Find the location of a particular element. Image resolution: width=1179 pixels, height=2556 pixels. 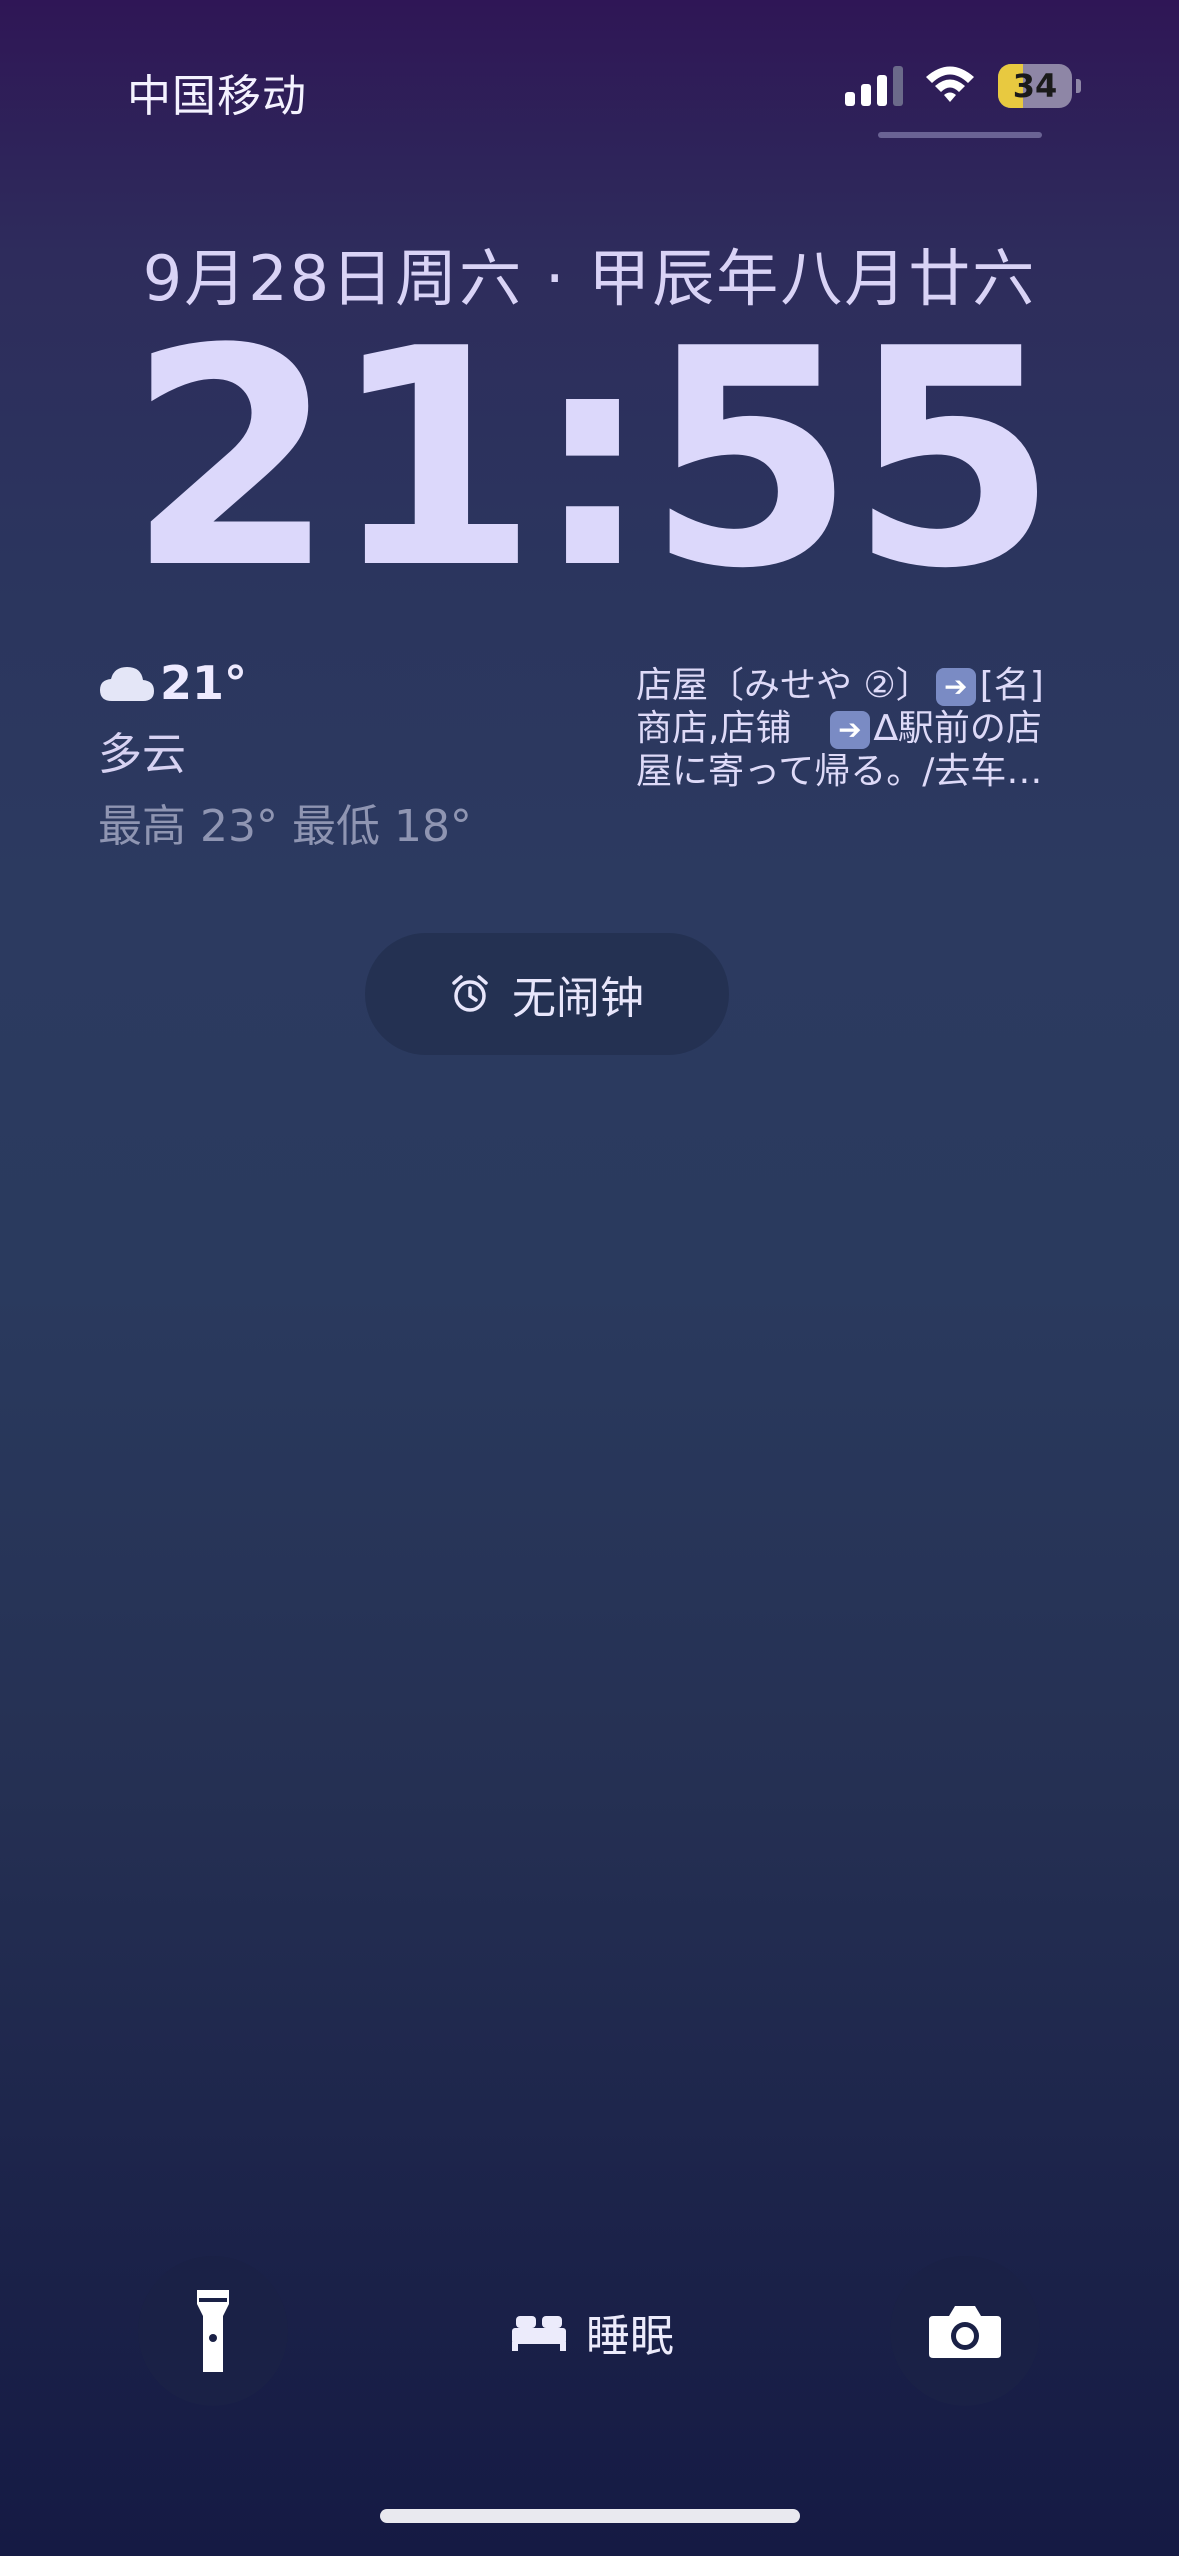

sleep-mode-button: 睡眠 is located at coordinates (592, 2332).